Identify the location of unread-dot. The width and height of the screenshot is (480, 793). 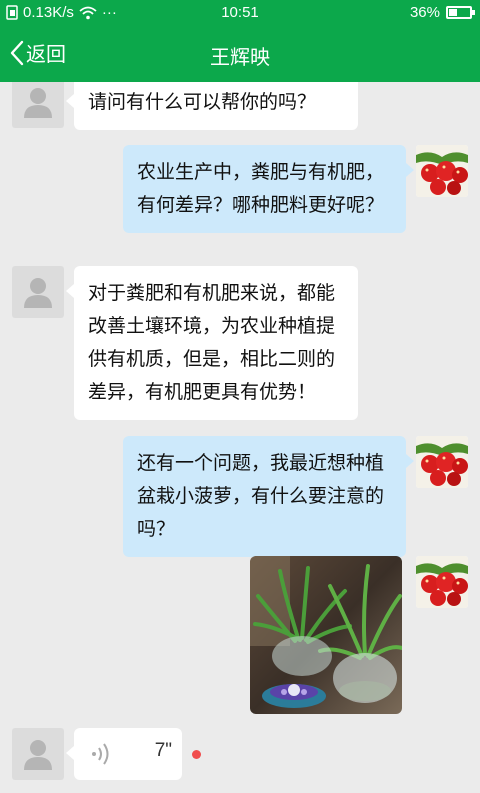
(196, 754).